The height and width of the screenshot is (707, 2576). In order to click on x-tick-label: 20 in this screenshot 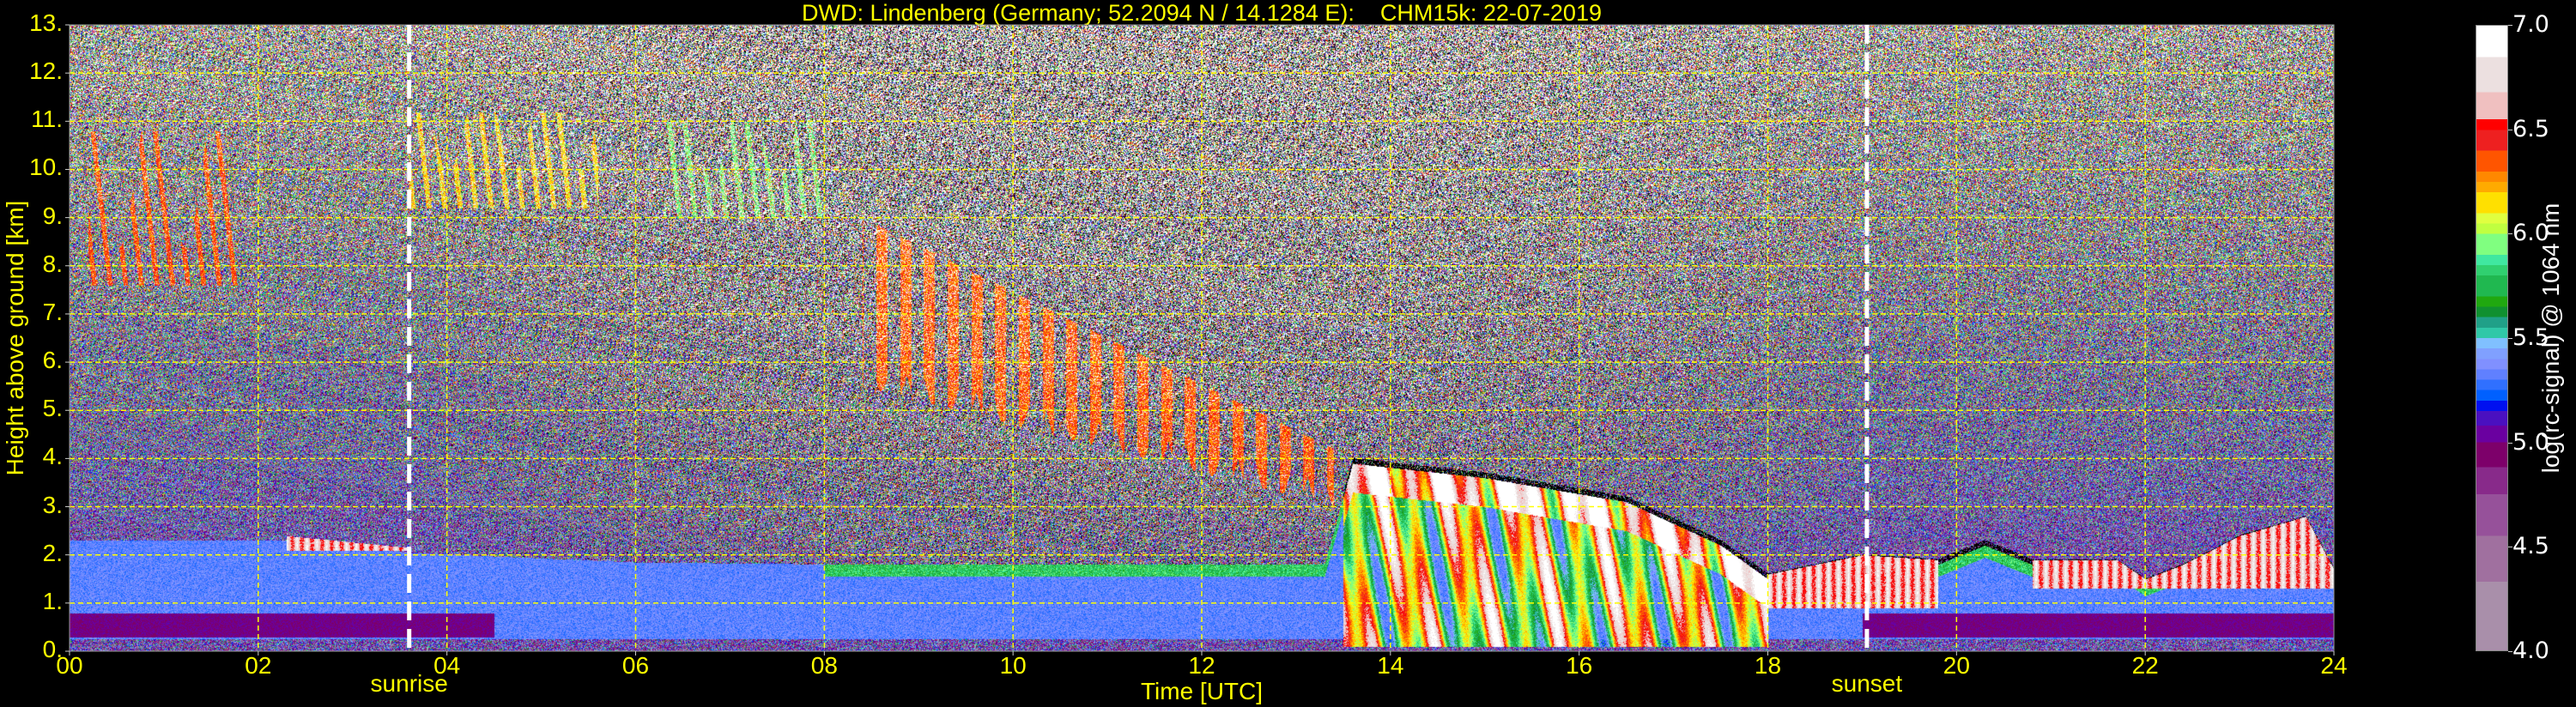, I will do `click(1956, 666)`.